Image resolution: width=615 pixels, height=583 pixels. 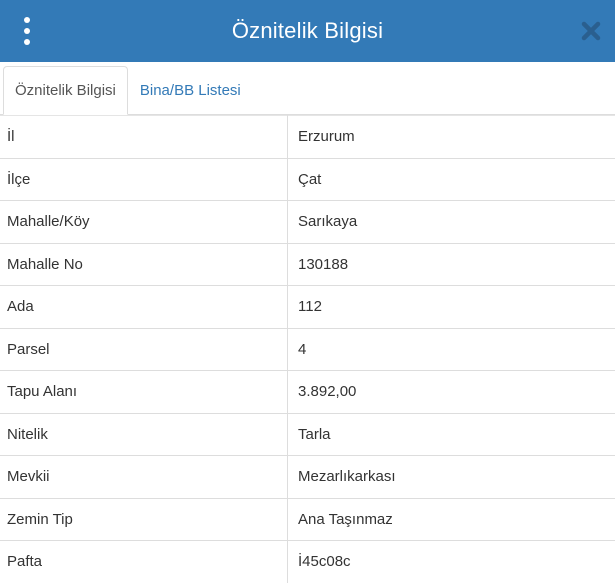 I want to click on tab-oznitelik-bilgisi: Öznitelik Bilgisi, so click(x=65, y=90).